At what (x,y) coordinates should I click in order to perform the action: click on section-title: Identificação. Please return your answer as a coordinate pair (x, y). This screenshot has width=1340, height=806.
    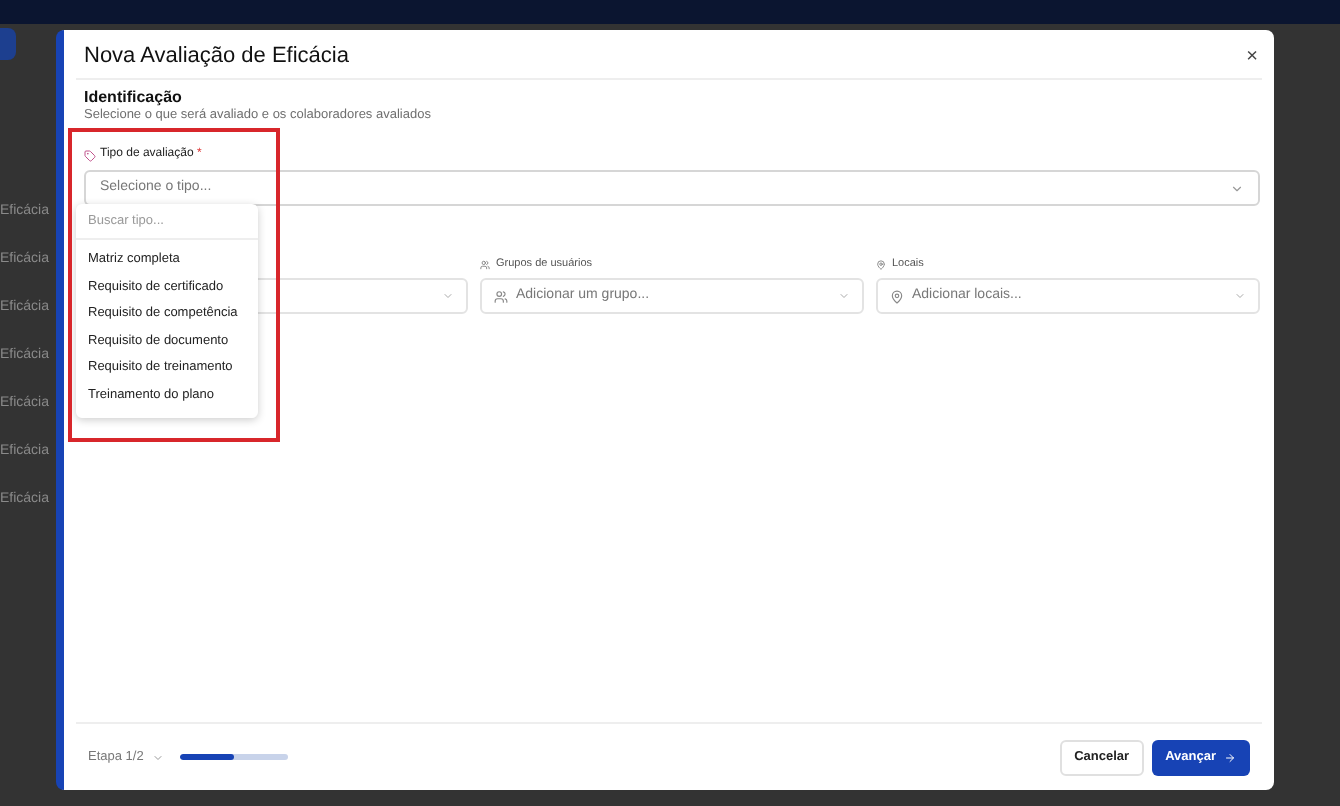
    Looking at the image, I should click on (134, 98).